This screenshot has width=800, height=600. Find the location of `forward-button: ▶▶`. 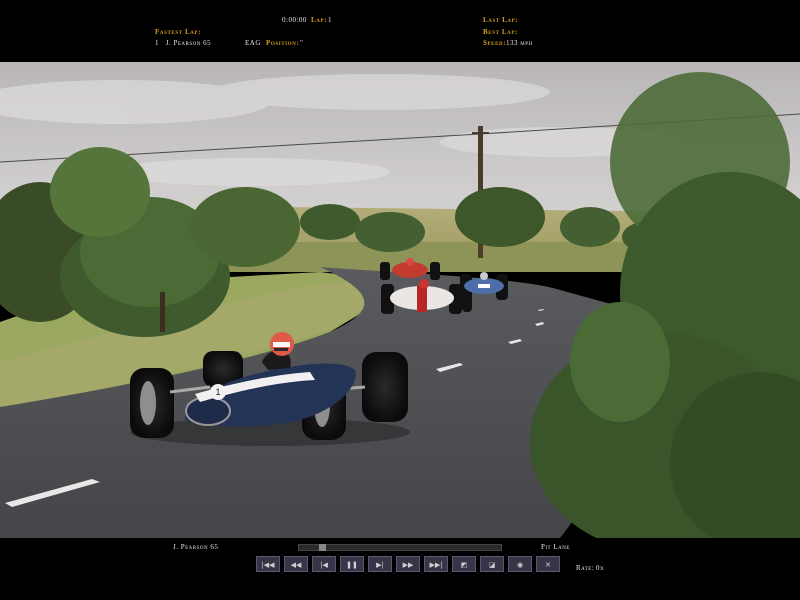

forward-button: ▶▶ is located at coordinates (408, 564).